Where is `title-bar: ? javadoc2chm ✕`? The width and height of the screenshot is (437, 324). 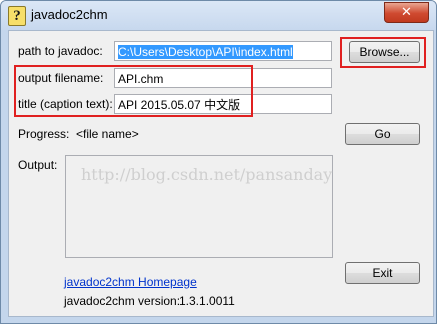 title-bar: ? javadoc2chm ✕ is located at coordinates (218, 15).